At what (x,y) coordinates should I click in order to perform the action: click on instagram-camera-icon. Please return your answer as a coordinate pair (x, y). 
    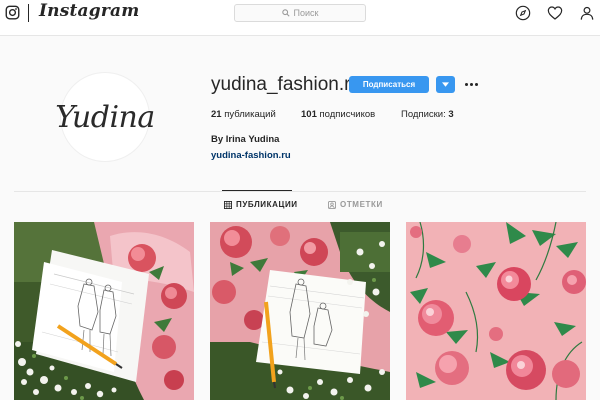
    Looking at the image, I should click on (12, 12).